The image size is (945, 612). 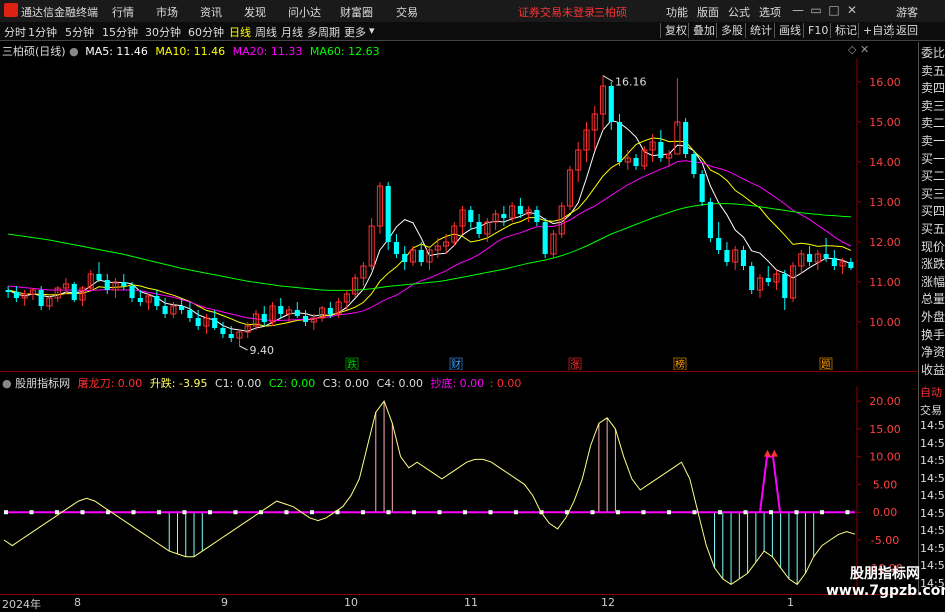 I want to click on menu-quotes: 行情, so click(x=123, y=12).